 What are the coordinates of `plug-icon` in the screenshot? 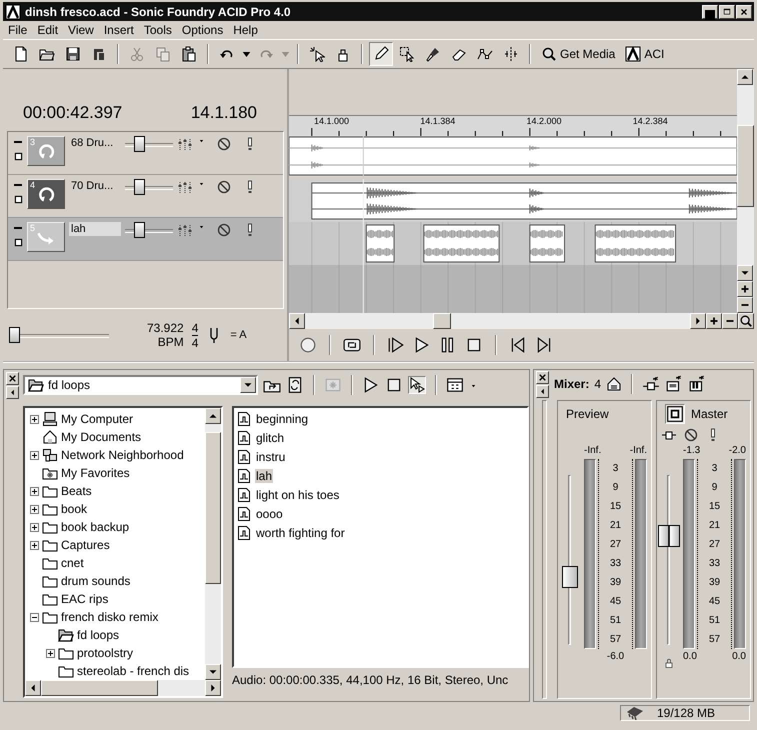 It's located at (651, 384).